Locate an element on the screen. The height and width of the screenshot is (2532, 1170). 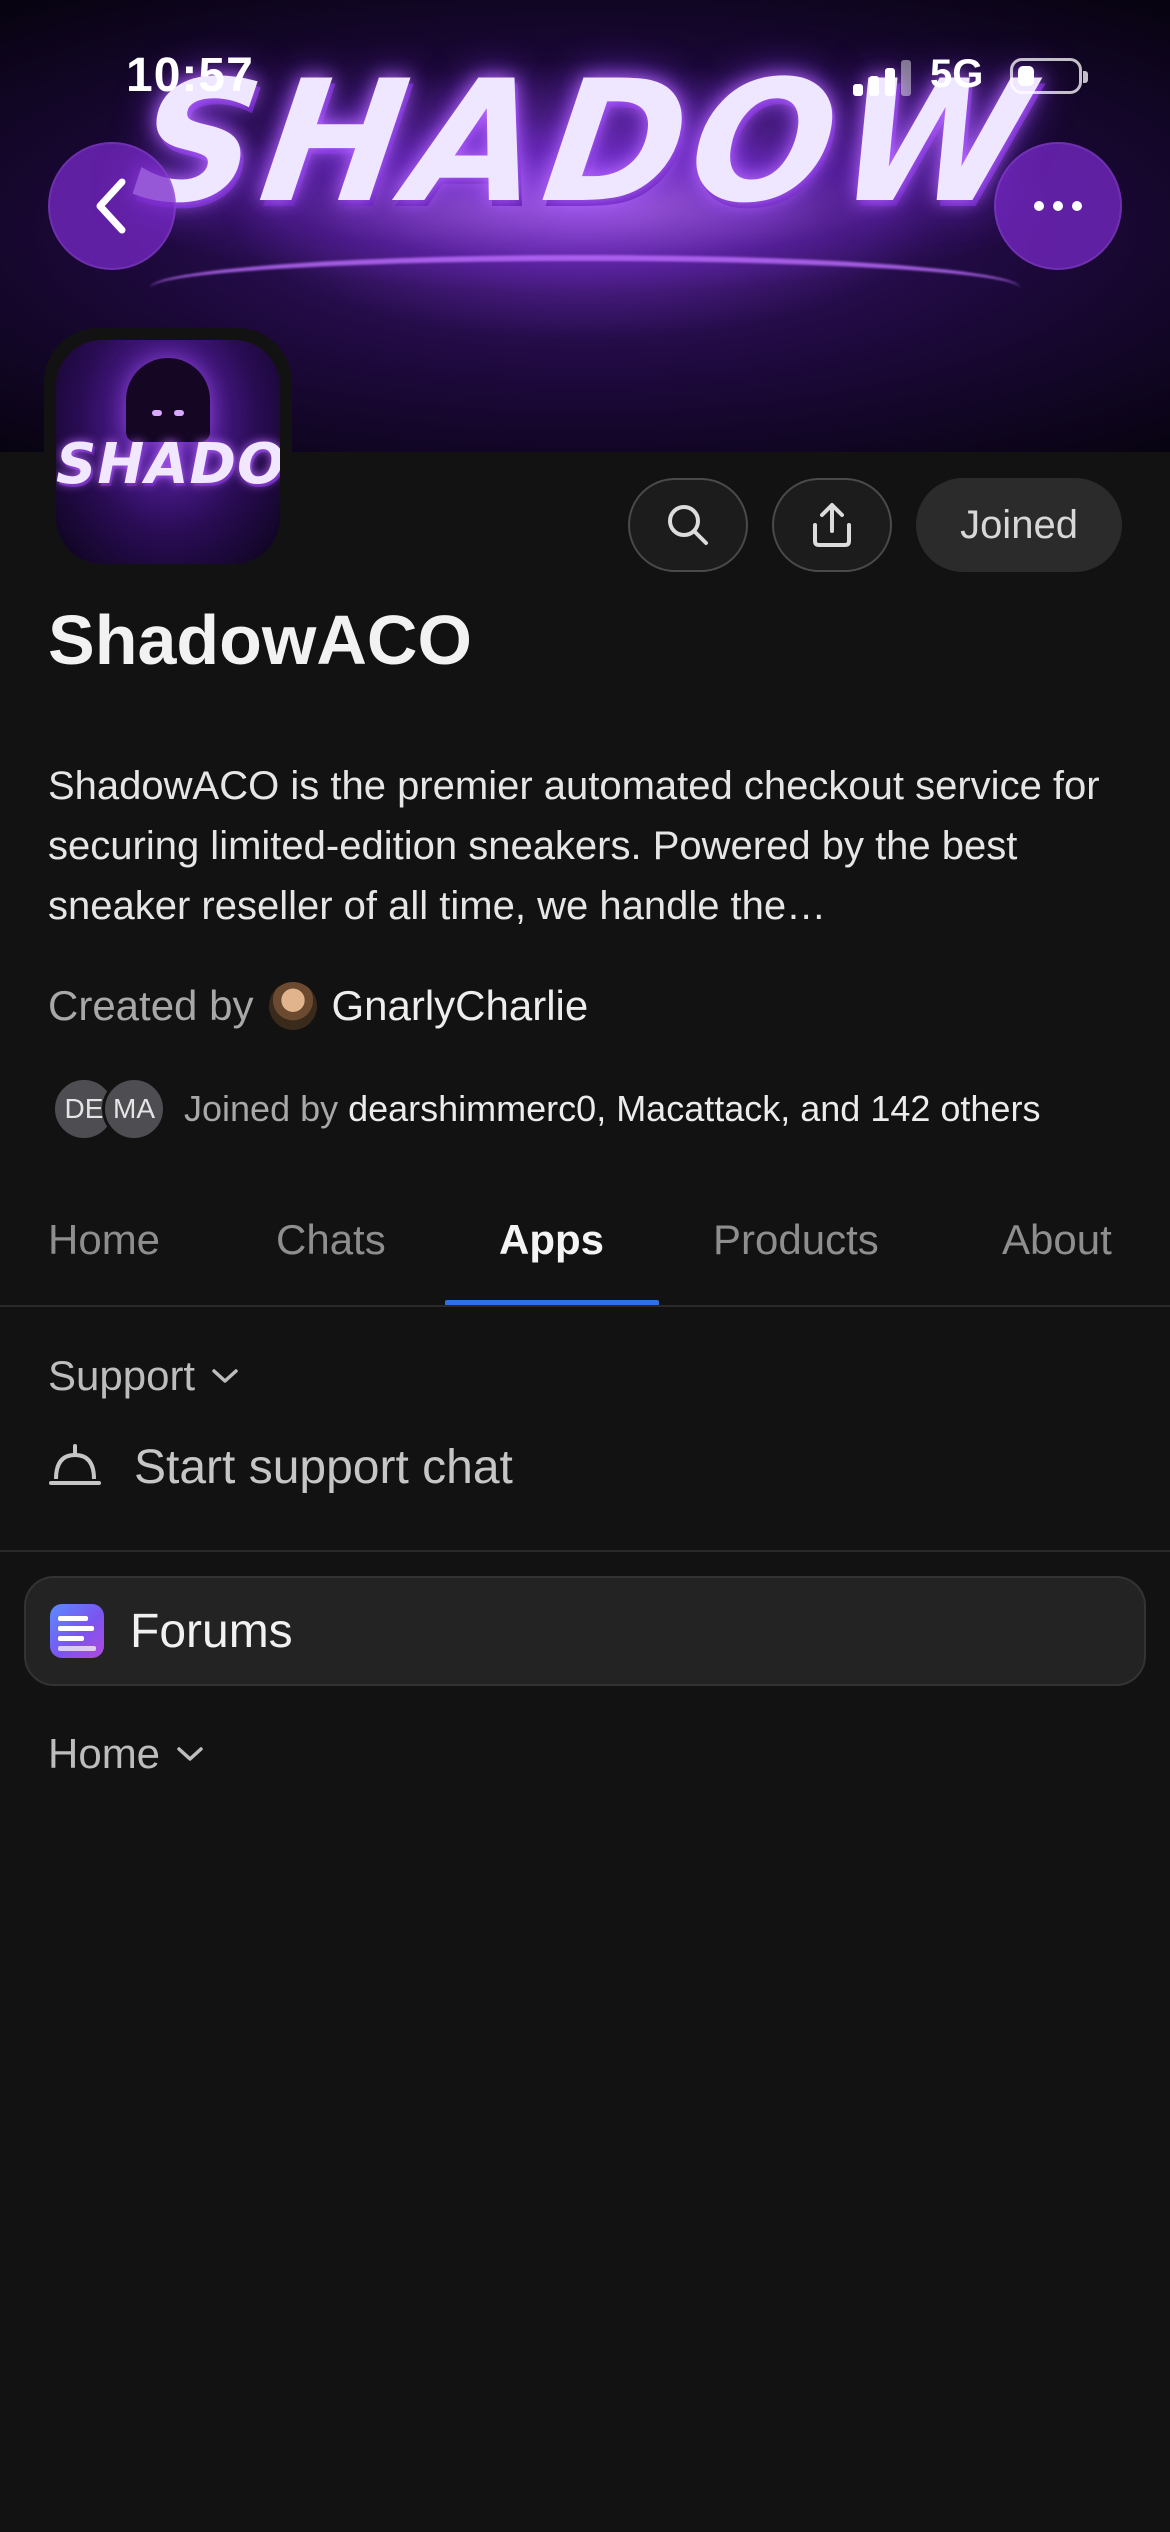
joined-by-names: dearshimmerc0, Macattack, and 142 others is located at coordinates (694, 1108).